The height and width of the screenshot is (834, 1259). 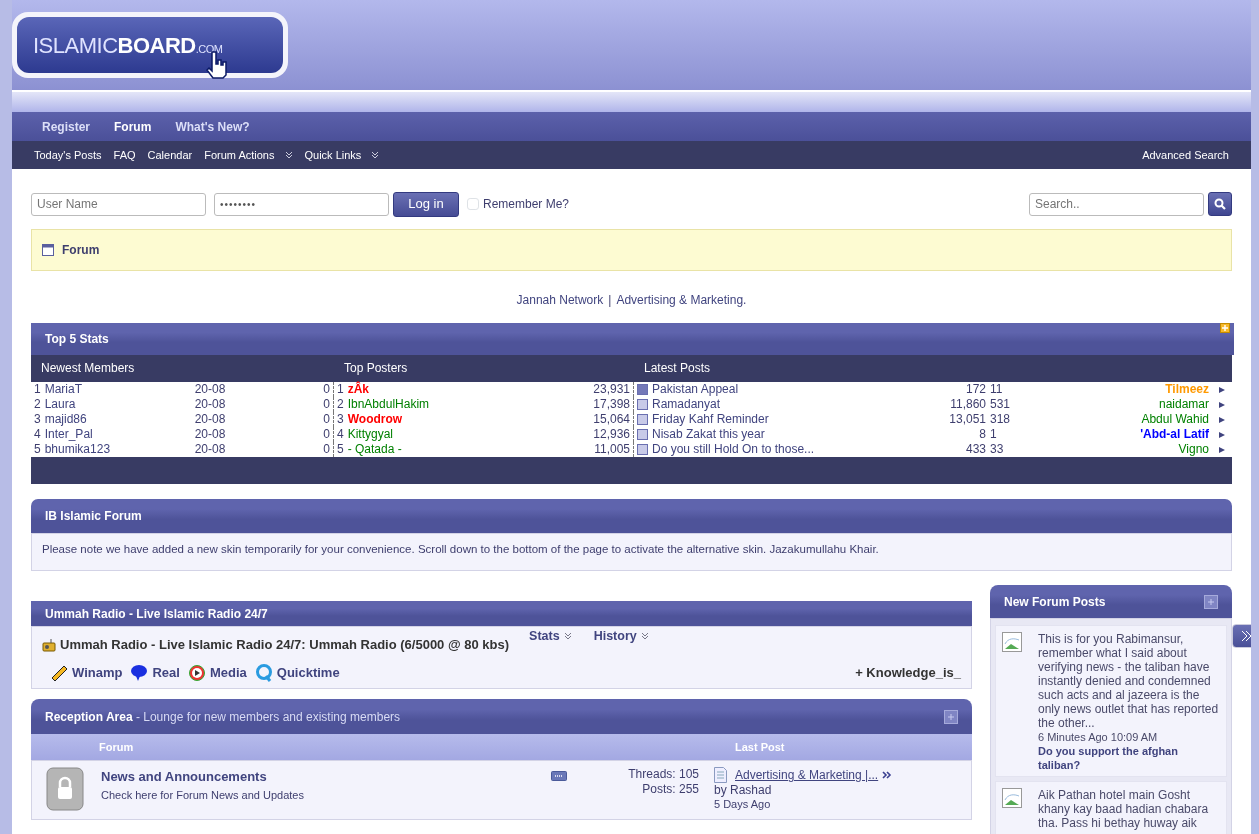 What do you see at coordinates (170, 155) in the screenshot?
I see `nav-link: Calendar` at bounding box center [170, 155].